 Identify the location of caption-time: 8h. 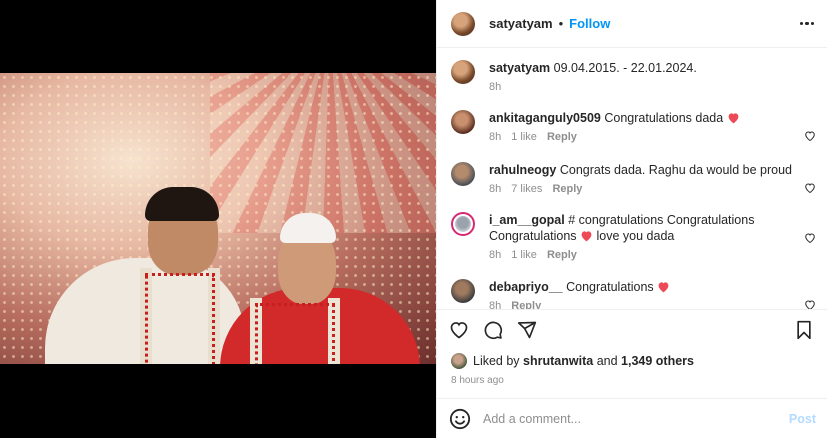
(495, 87).